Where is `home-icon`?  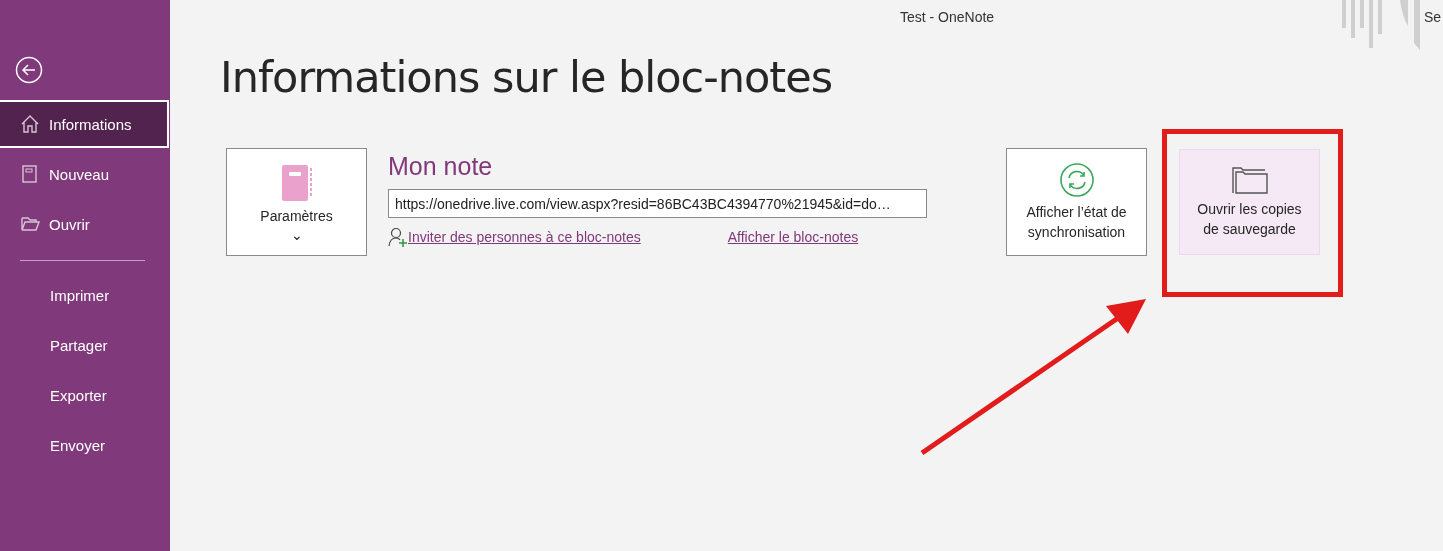 home-icon is located at coordinates (30, 124).